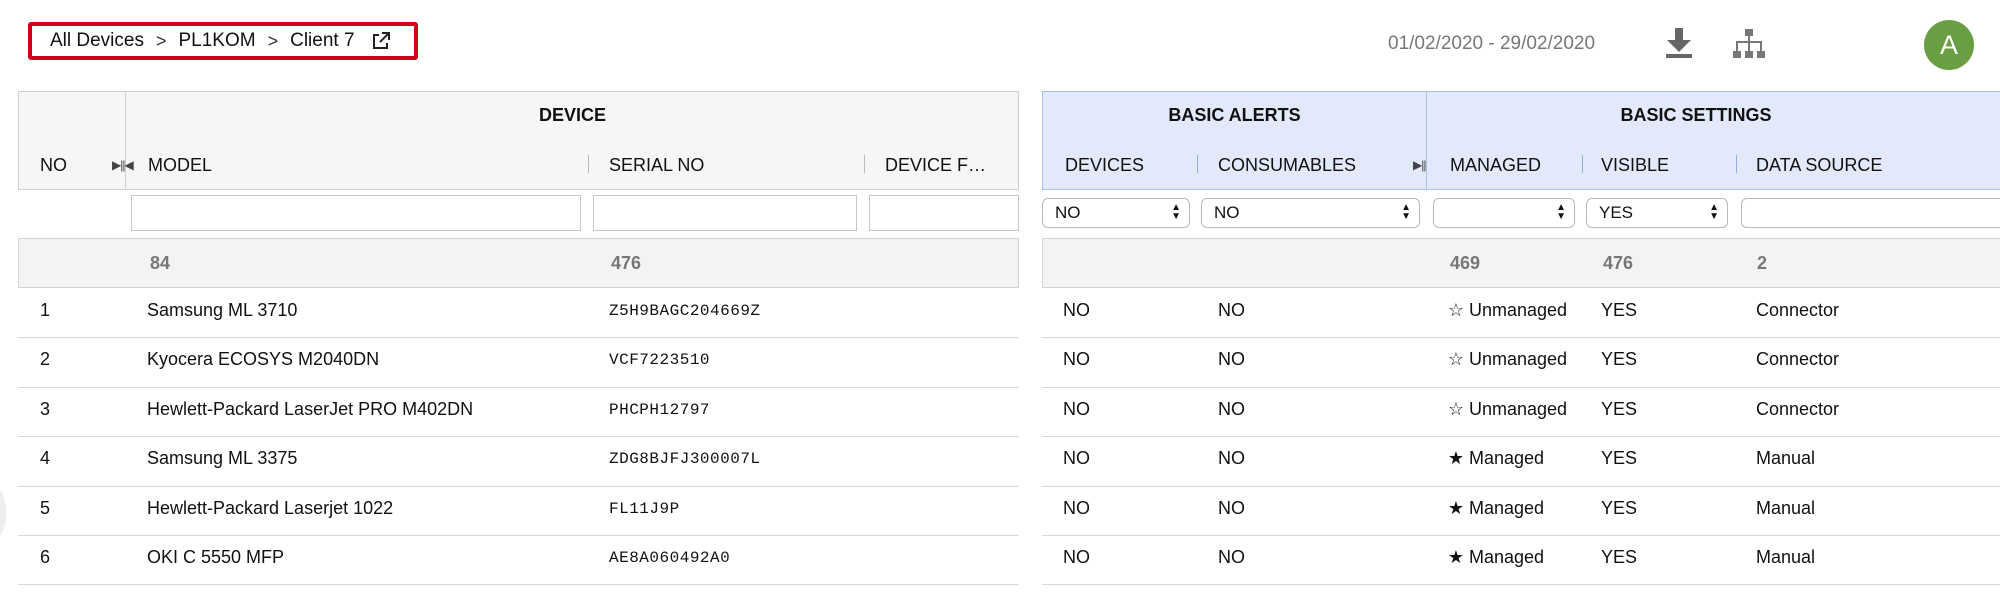 Image resolution: width=2000 pixels, height=593 pixels. Describe the element at coordinates (656, 165) in the screenshot. I see `column-serial: SERIAL NO` at that location.